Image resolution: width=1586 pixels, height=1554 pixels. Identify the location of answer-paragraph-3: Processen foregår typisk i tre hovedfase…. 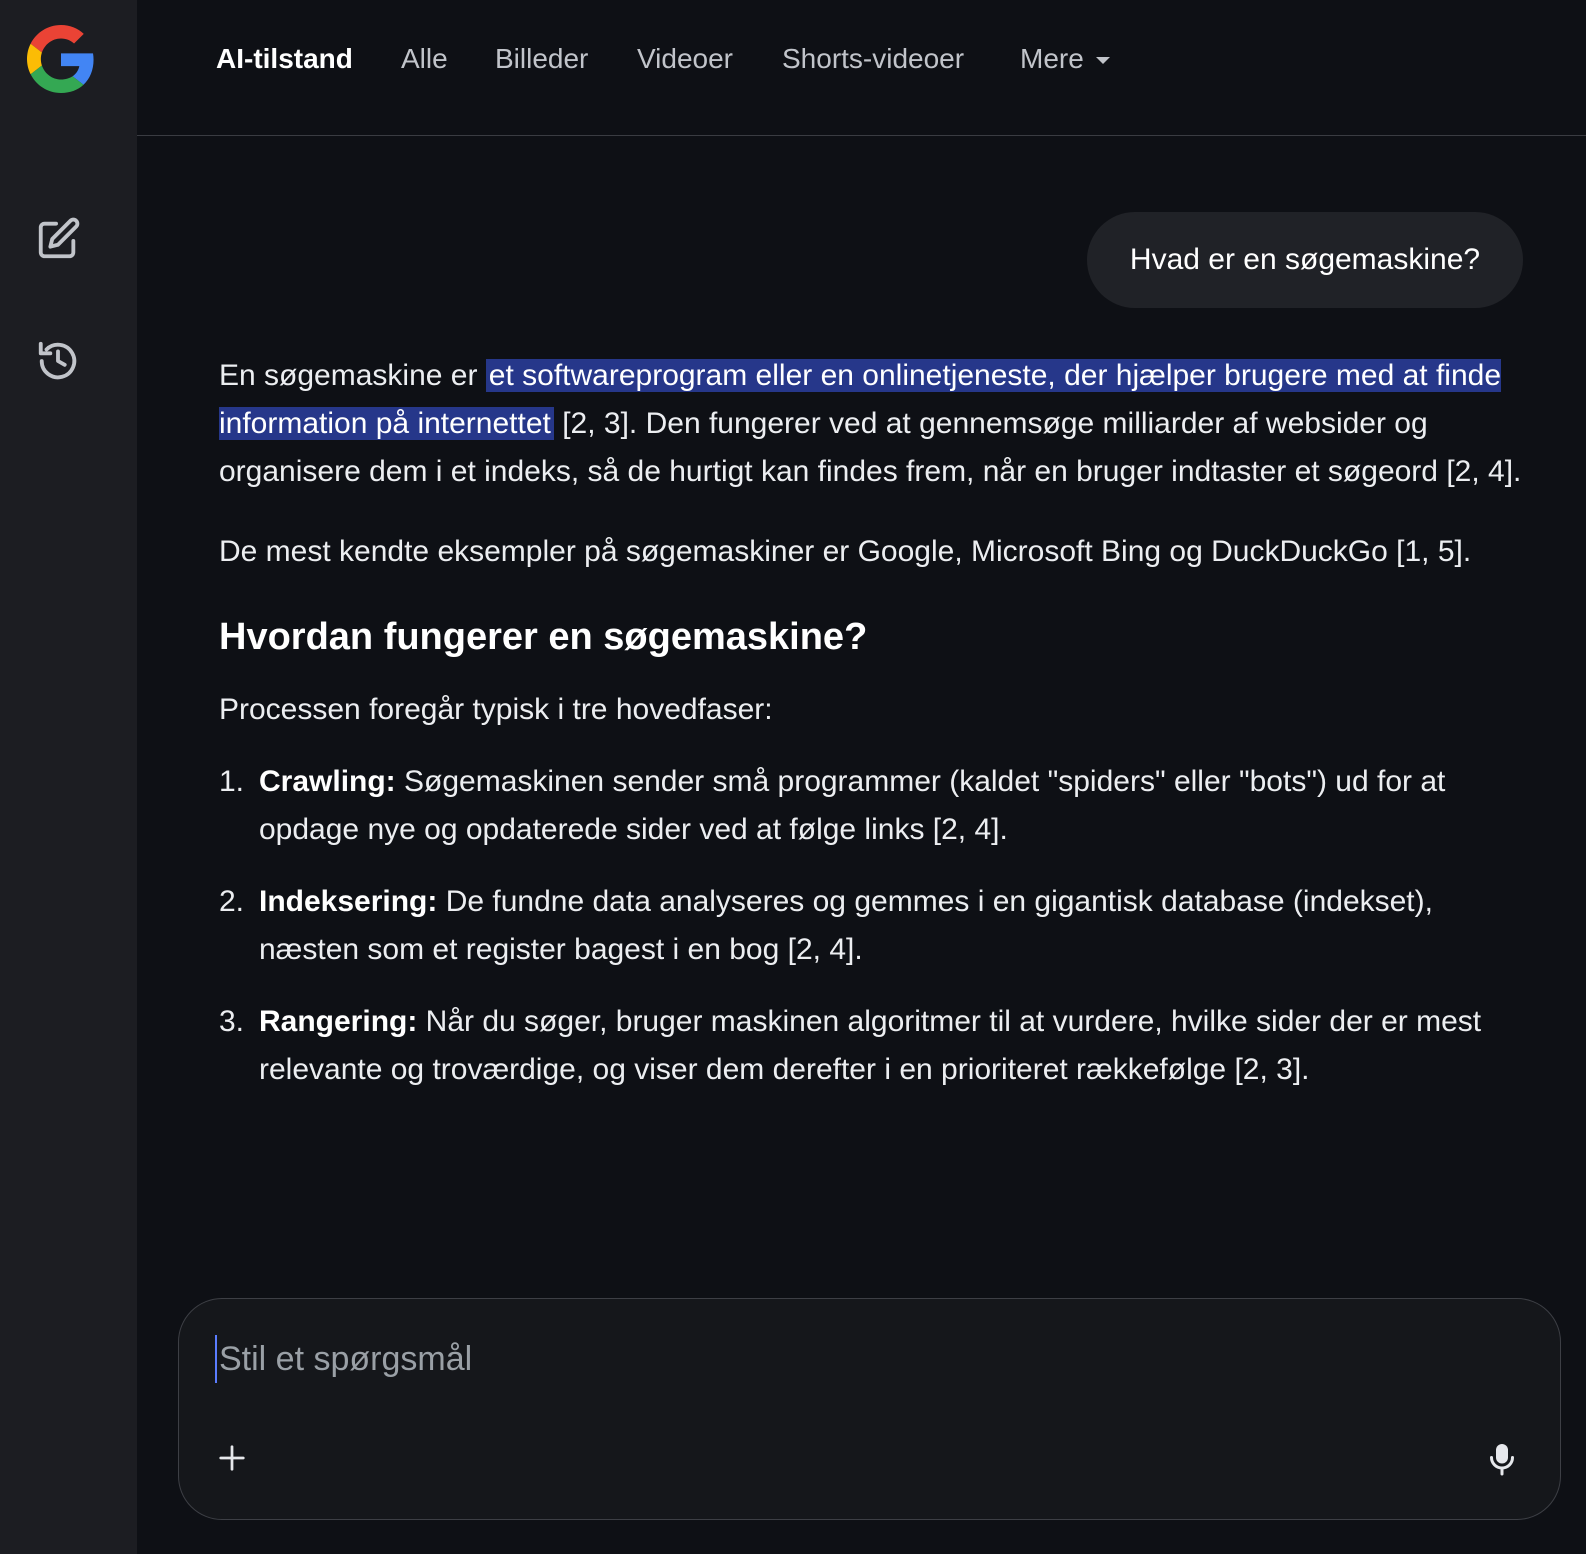
(496, 709).